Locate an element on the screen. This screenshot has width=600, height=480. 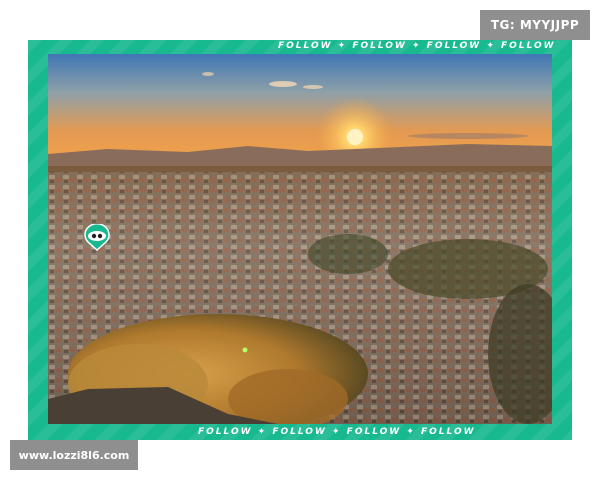
follow-ticker-bottom: FOLLOW ✦ FOLLOW ✦ FOLLOW ✦ FOLLOW is located at coordinates (337, 432).